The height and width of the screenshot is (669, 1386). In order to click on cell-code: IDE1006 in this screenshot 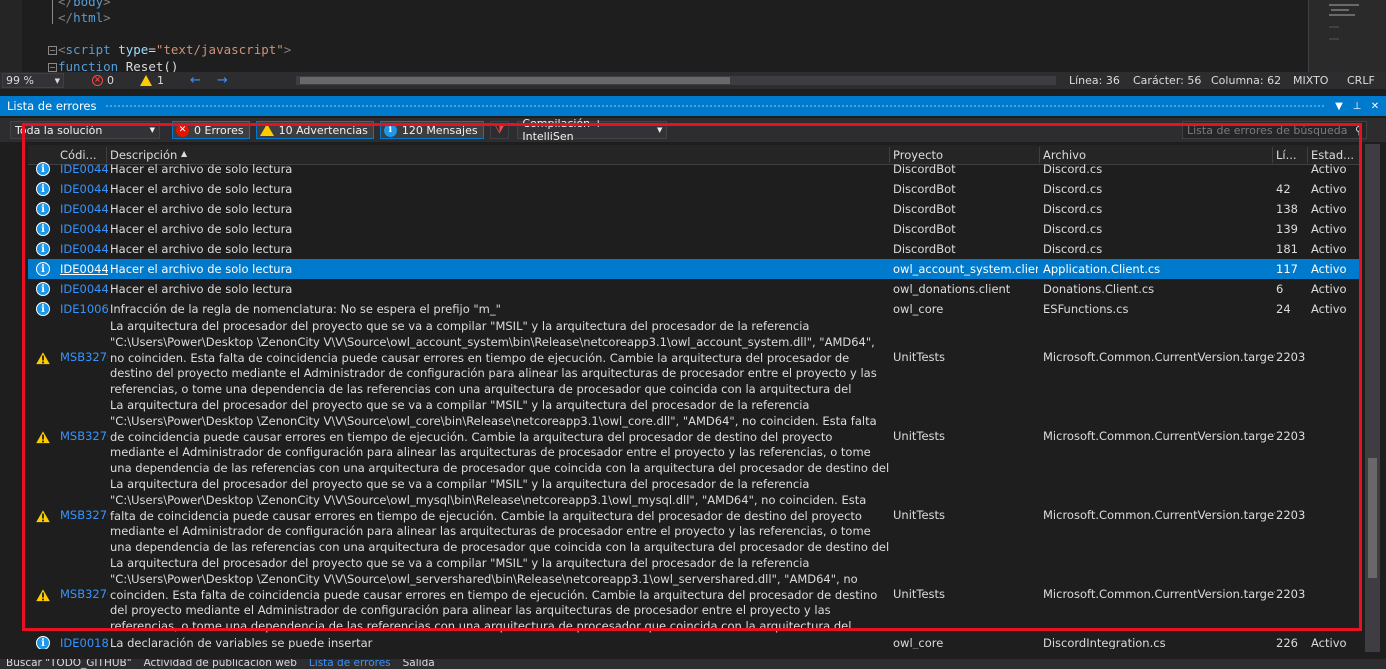, I will do `click(84, 309)`.